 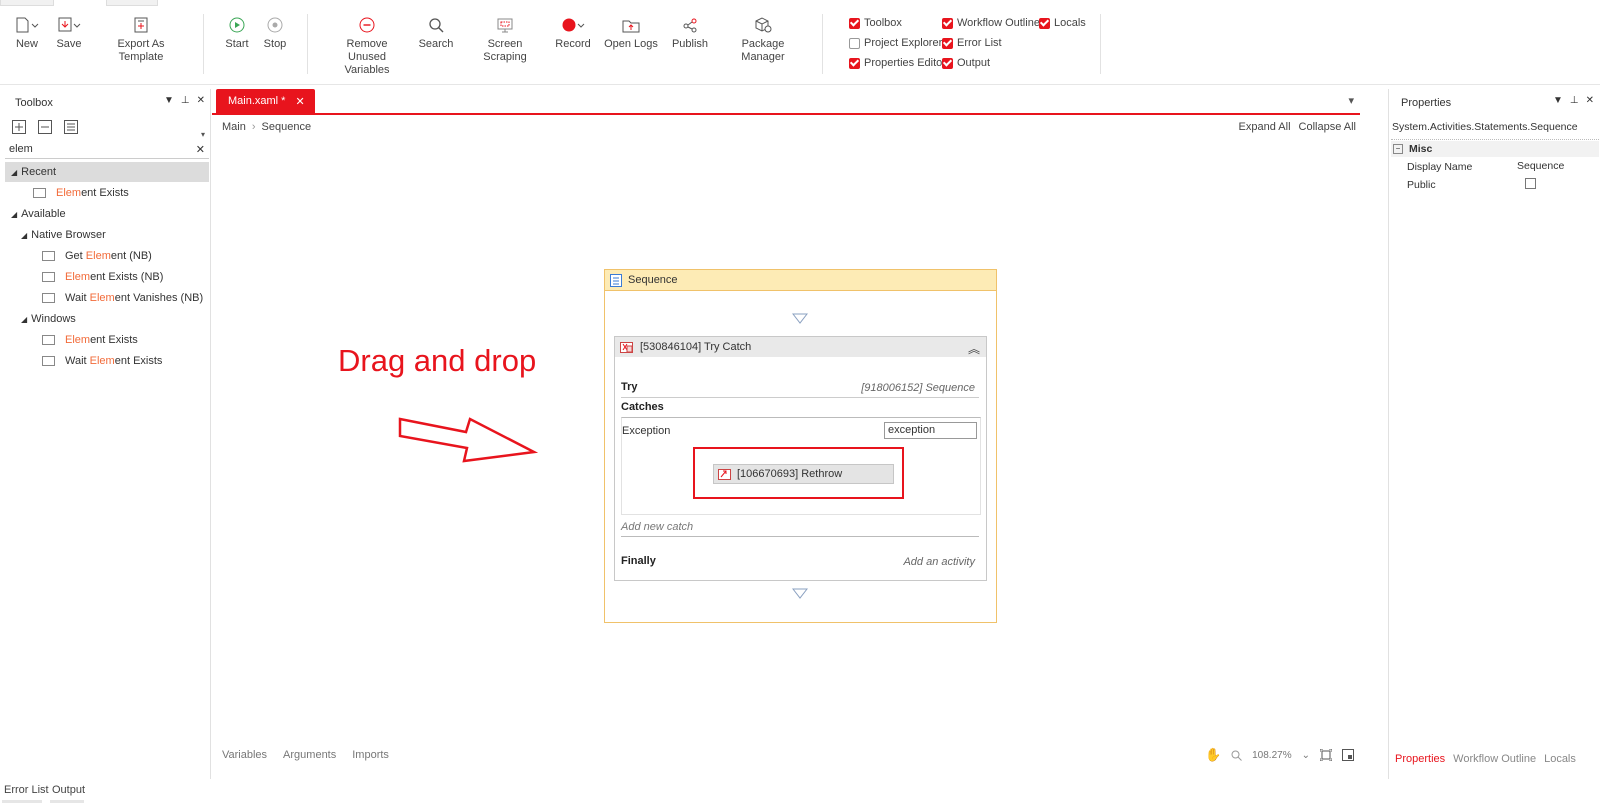 What do you see at coordinates (1494, 759) in the screenshot?
I see `tab-workflow-outline: Workflow Outline` at bounding box center [1494, 759].